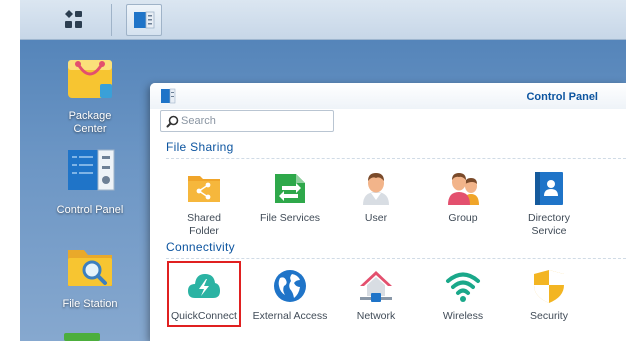 The image size is (626, 341). Describe the element at coordinates (204, 224) in the screenshot. I see `item-label: Shared Folder` at that location.